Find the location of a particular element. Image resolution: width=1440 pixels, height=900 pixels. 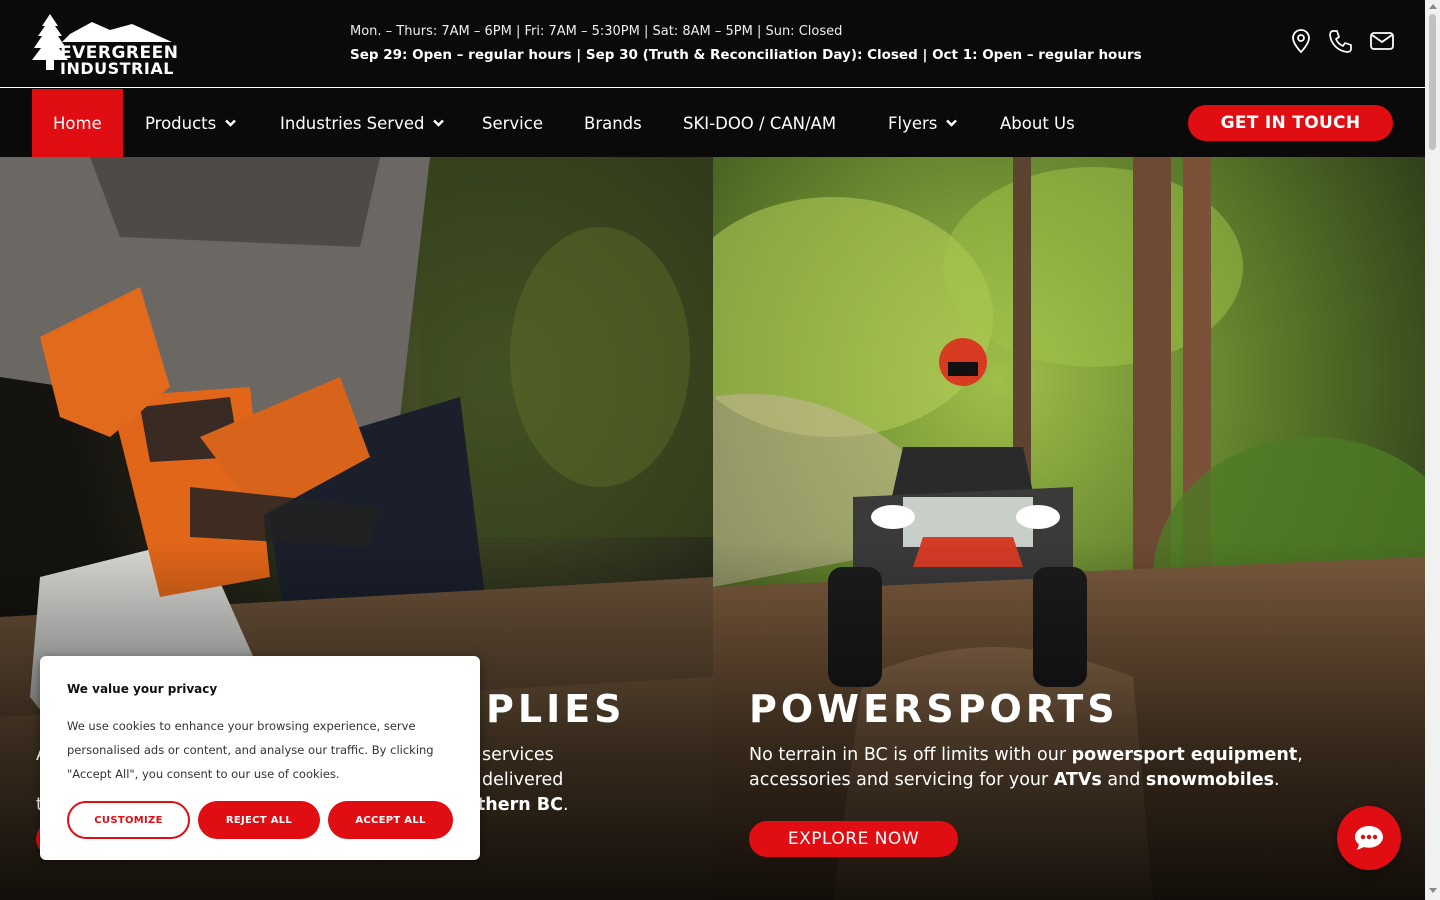

nav-item-products: Products is located at coordinates (191, 123).